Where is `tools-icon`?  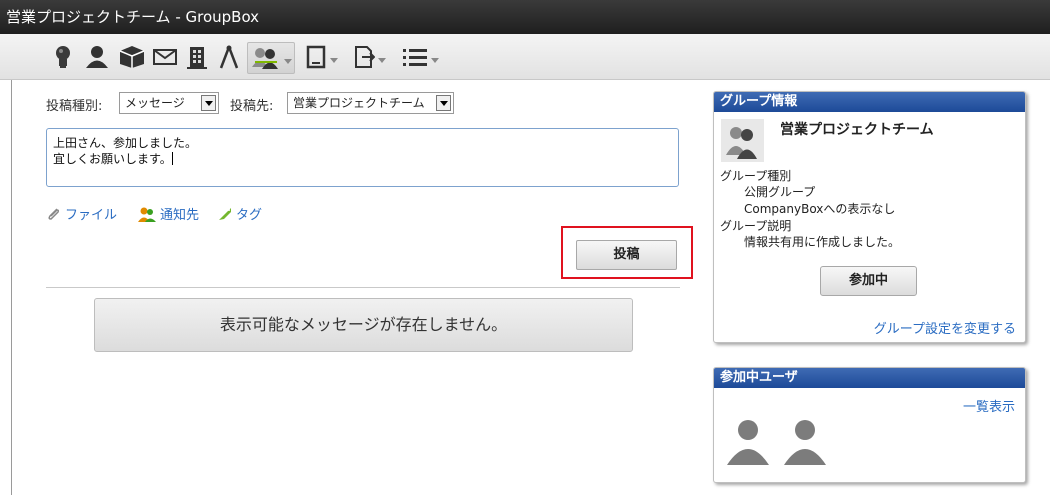 tools-icon is located at coordinates (229, 57).